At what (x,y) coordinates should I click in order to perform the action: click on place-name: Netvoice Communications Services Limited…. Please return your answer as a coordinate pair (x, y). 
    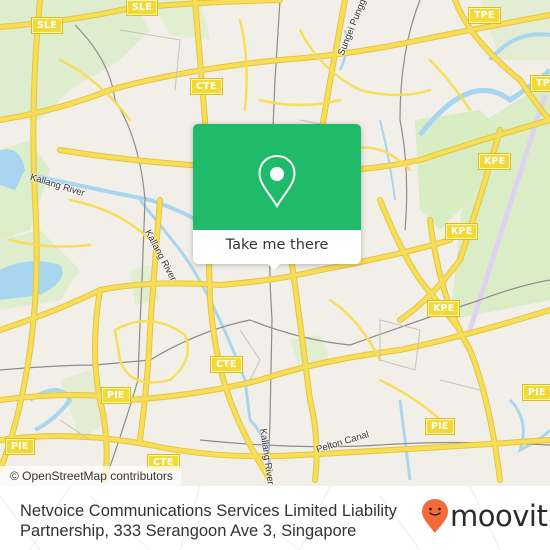
    Looking at the image, I should click on (208, 521).